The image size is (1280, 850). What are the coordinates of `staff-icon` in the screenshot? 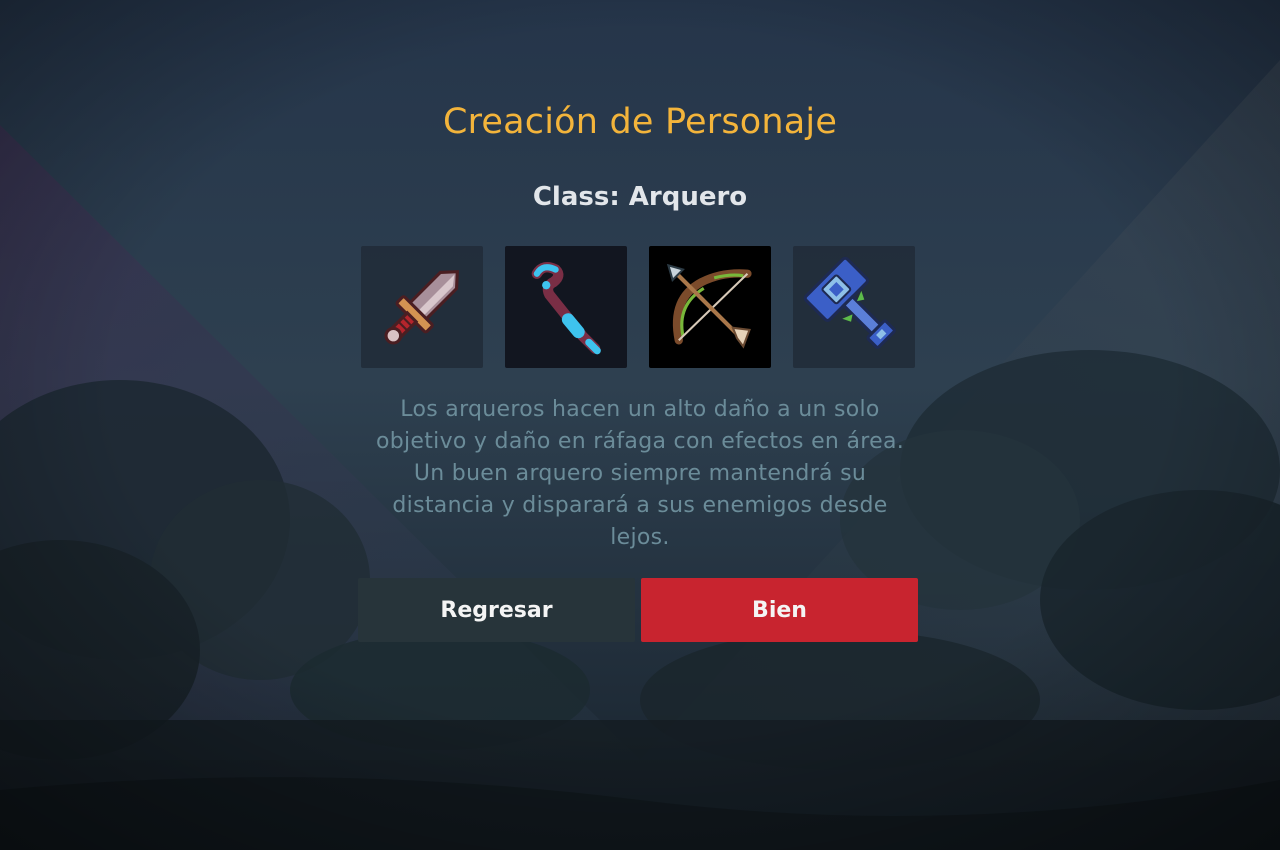 It's located at (566, 308).